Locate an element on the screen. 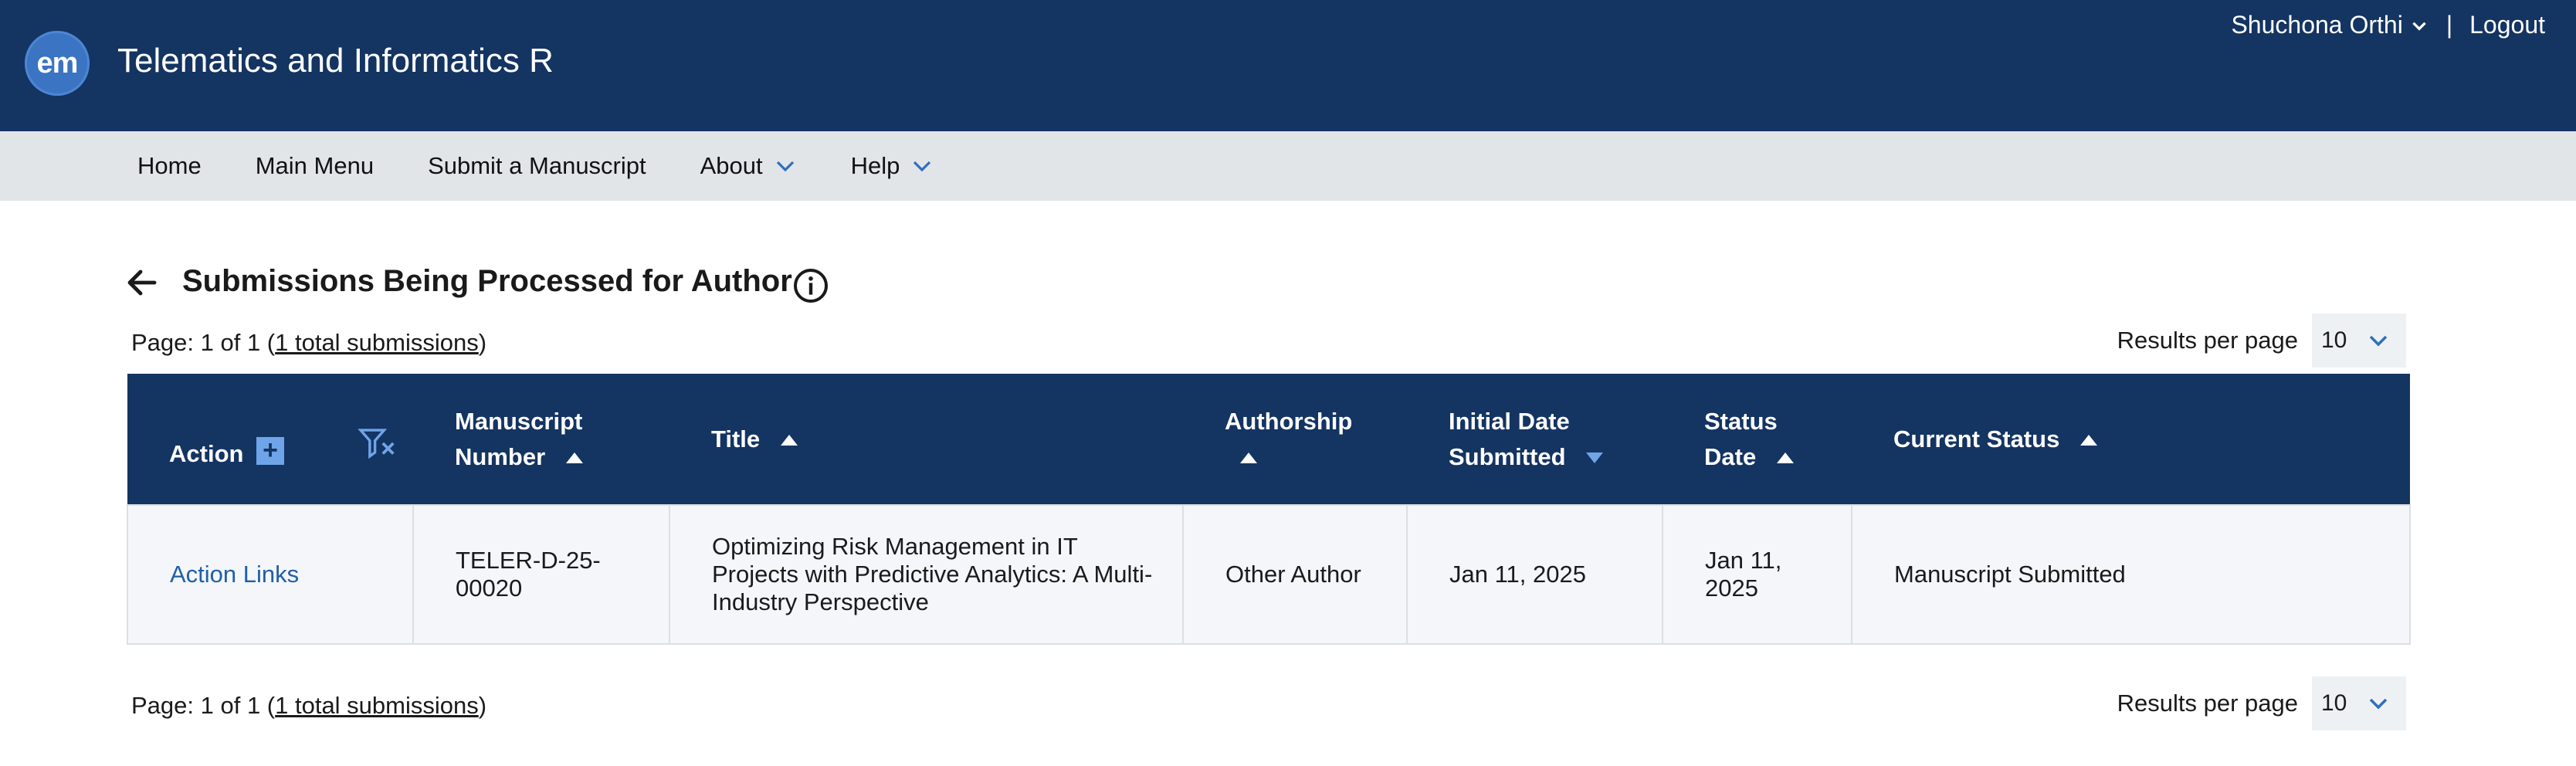 The height and width of the screenshot is (766, 2576). nav-submit-label: Submit a Manuscript is located at coordinates (537, 165).